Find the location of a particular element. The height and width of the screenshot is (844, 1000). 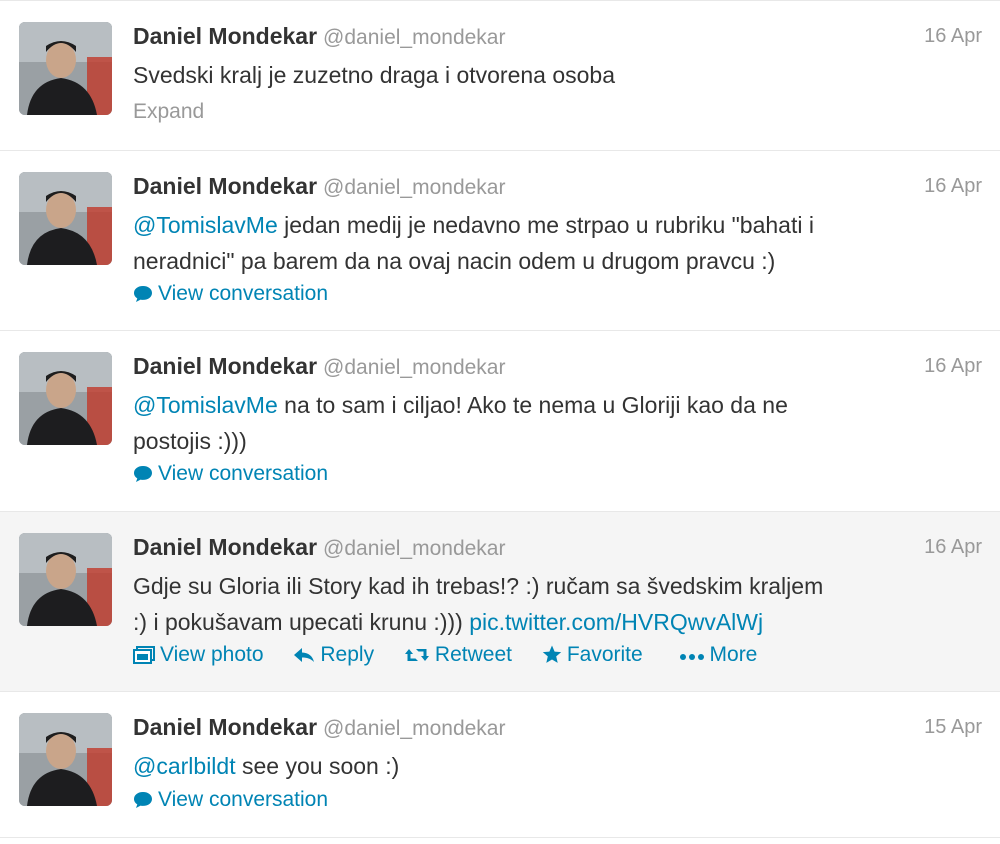

reply-button: Reply is located at coordinates (333, 656).